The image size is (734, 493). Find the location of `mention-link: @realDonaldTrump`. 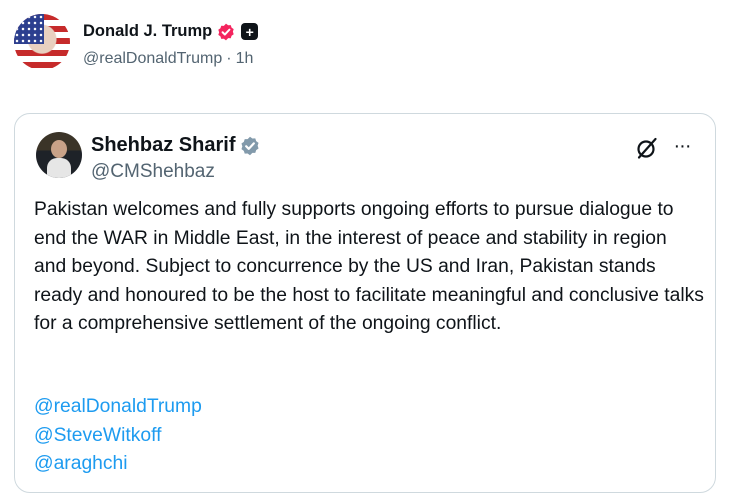

mention-link: @realDonaldTrump is located at coordinates (118, 407).